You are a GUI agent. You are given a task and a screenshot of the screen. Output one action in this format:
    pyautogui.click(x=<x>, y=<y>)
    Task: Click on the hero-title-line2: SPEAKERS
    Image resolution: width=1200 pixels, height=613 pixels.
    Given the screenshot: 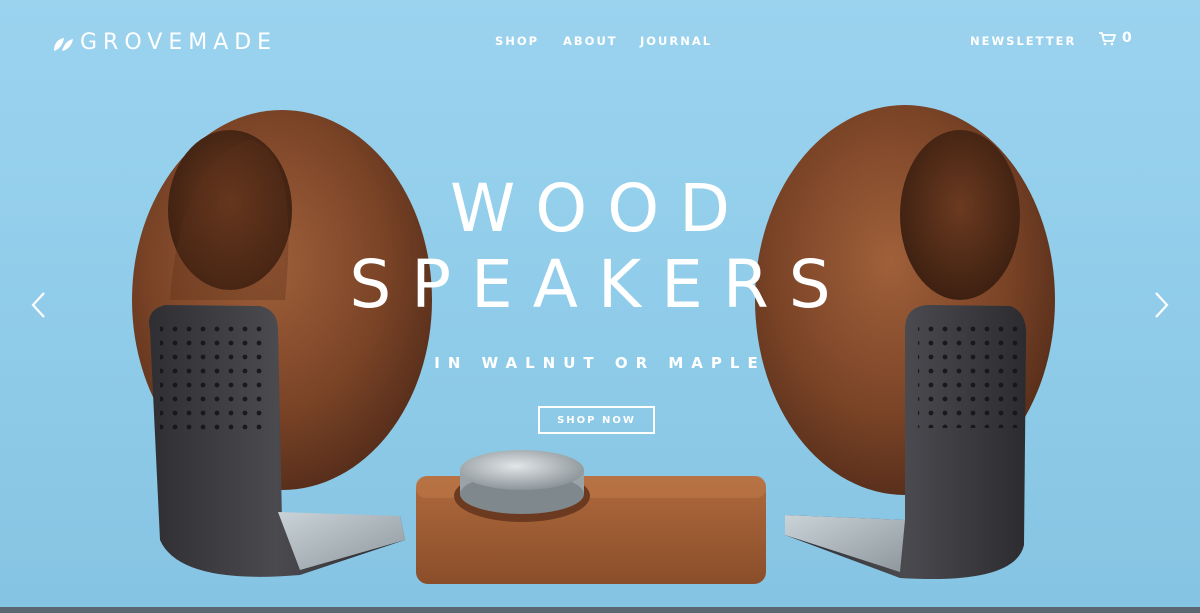 What is the action you would take?
    pyautogui.click(x=600, y=284)
    